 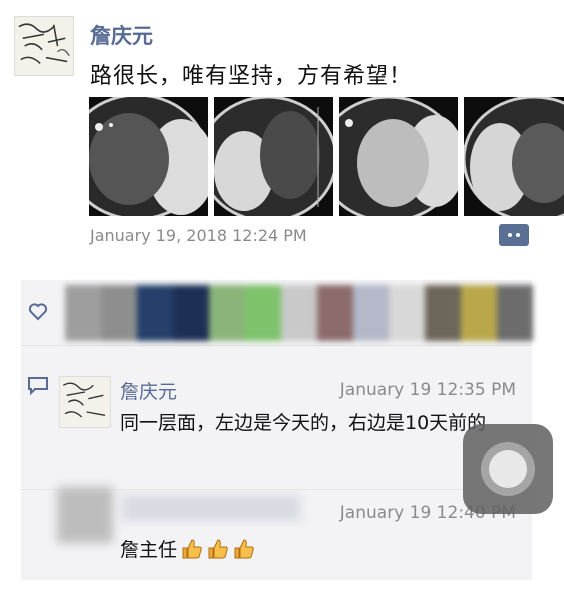 I want to click on thumbs-up-emojis, so click(x=218, y=549).